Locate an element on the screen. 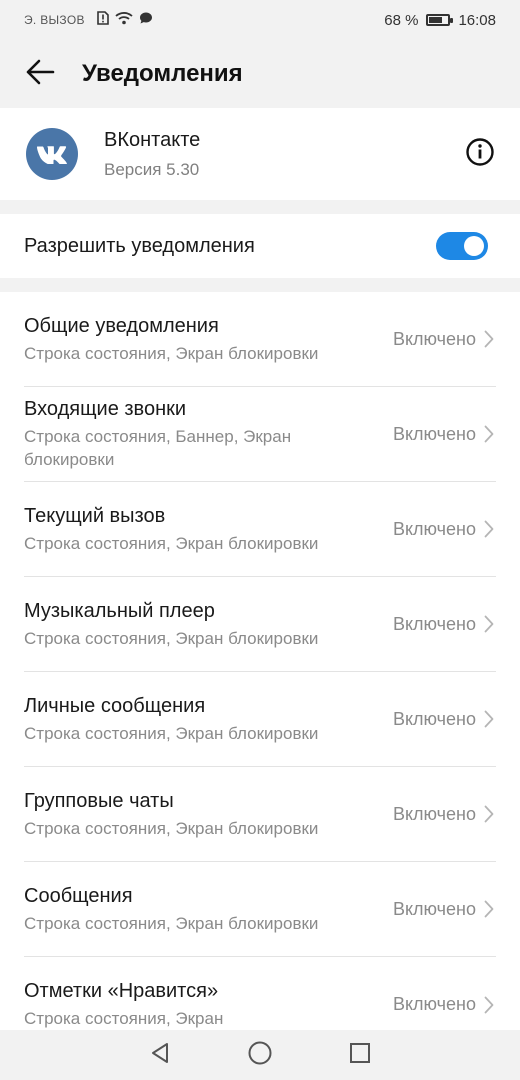 This screenshot has width=520, height=1080. nav-recents-icon is located at coordinates (360, 1055).